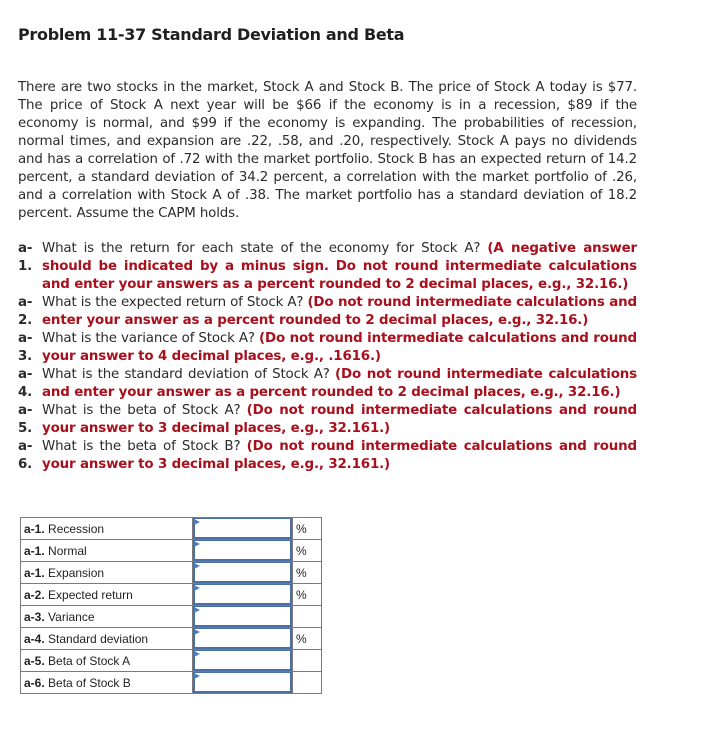 The width and height of the screenshot is (706, 742). I want to click on answer-prefix: a-5., so click(34, 660).